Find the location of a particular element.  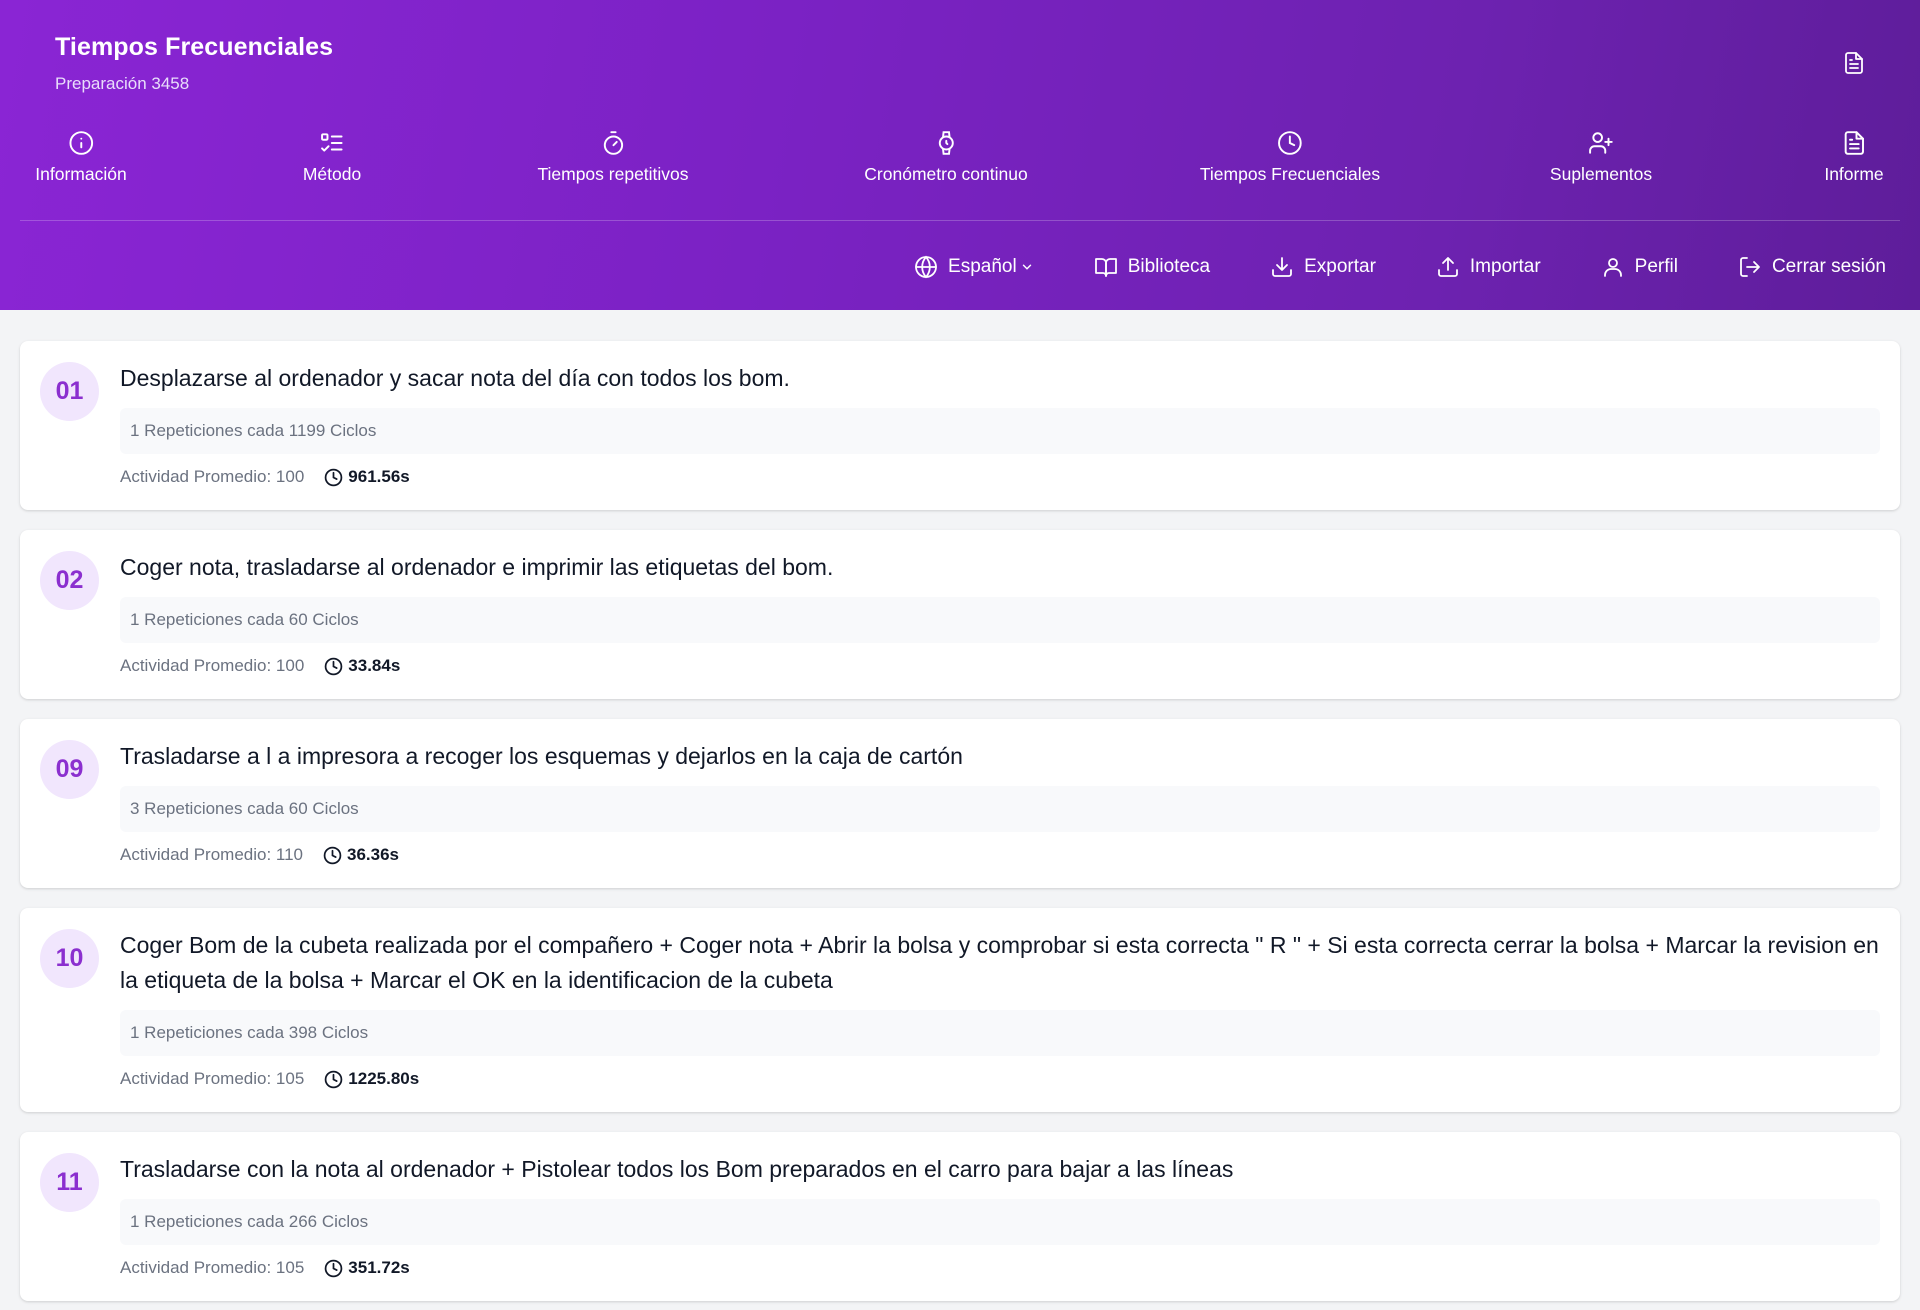

logout-button: Cerrar sesión is located at coordinates (1812, 267).